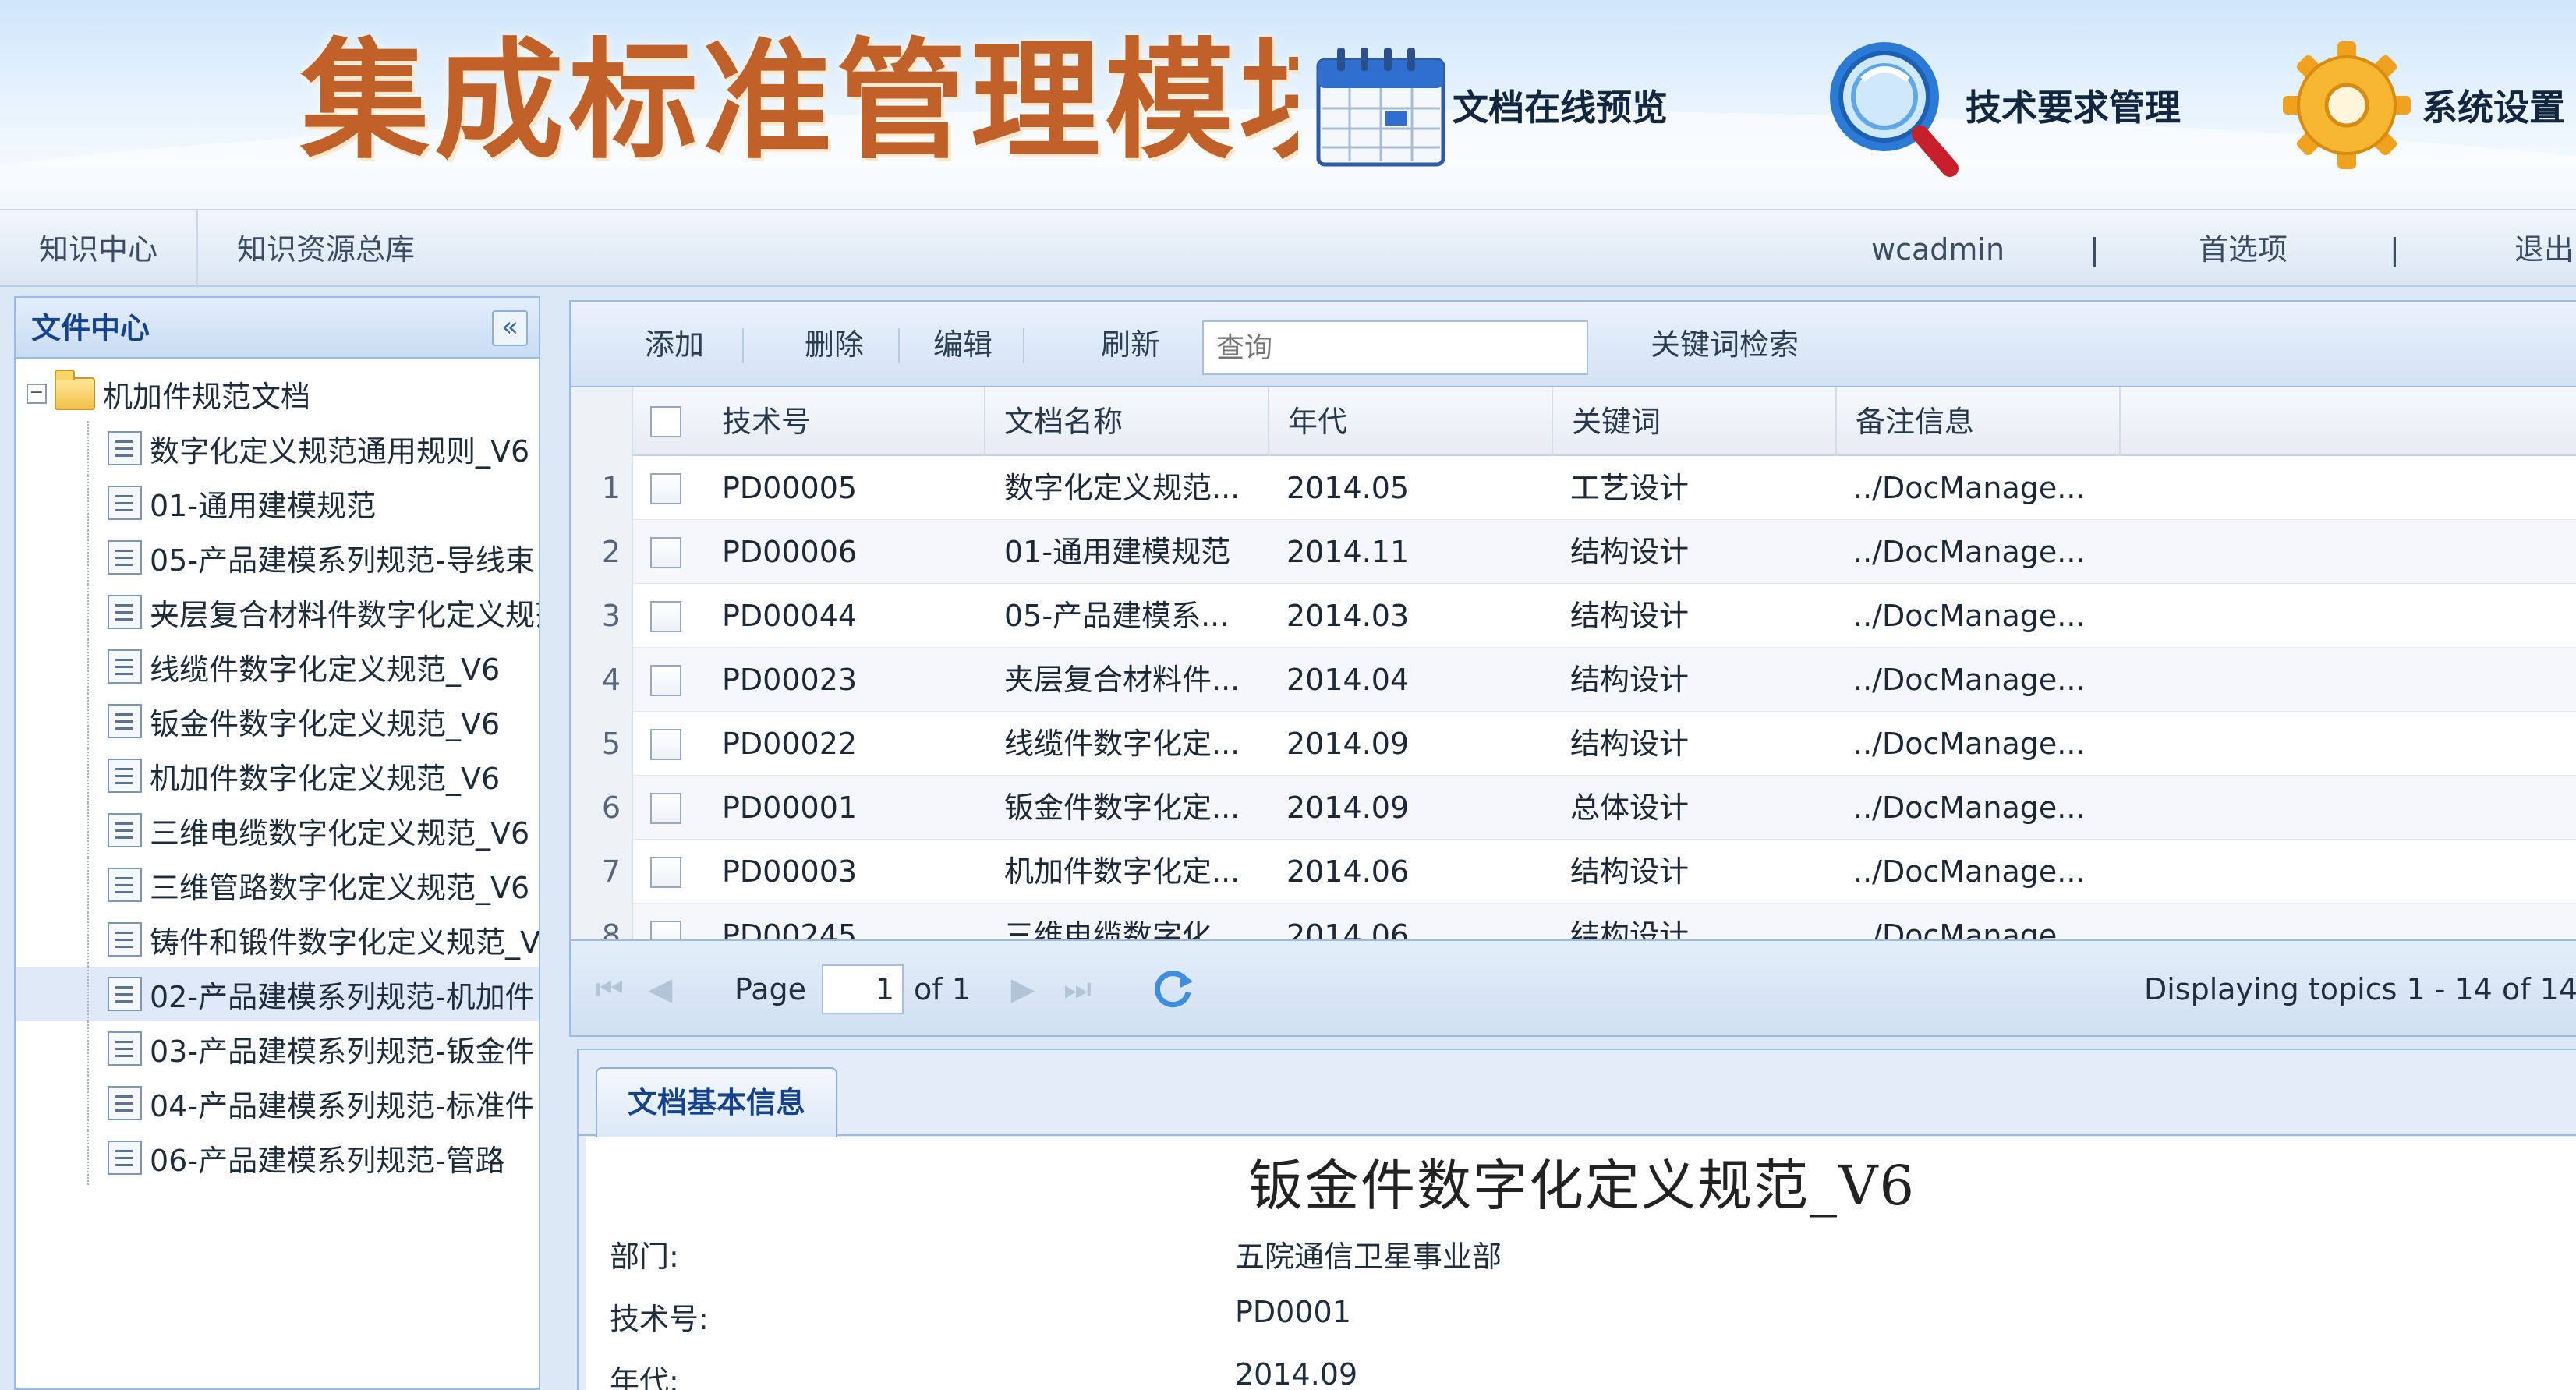  I want to click on add-button: 添加, so click(674, 344).